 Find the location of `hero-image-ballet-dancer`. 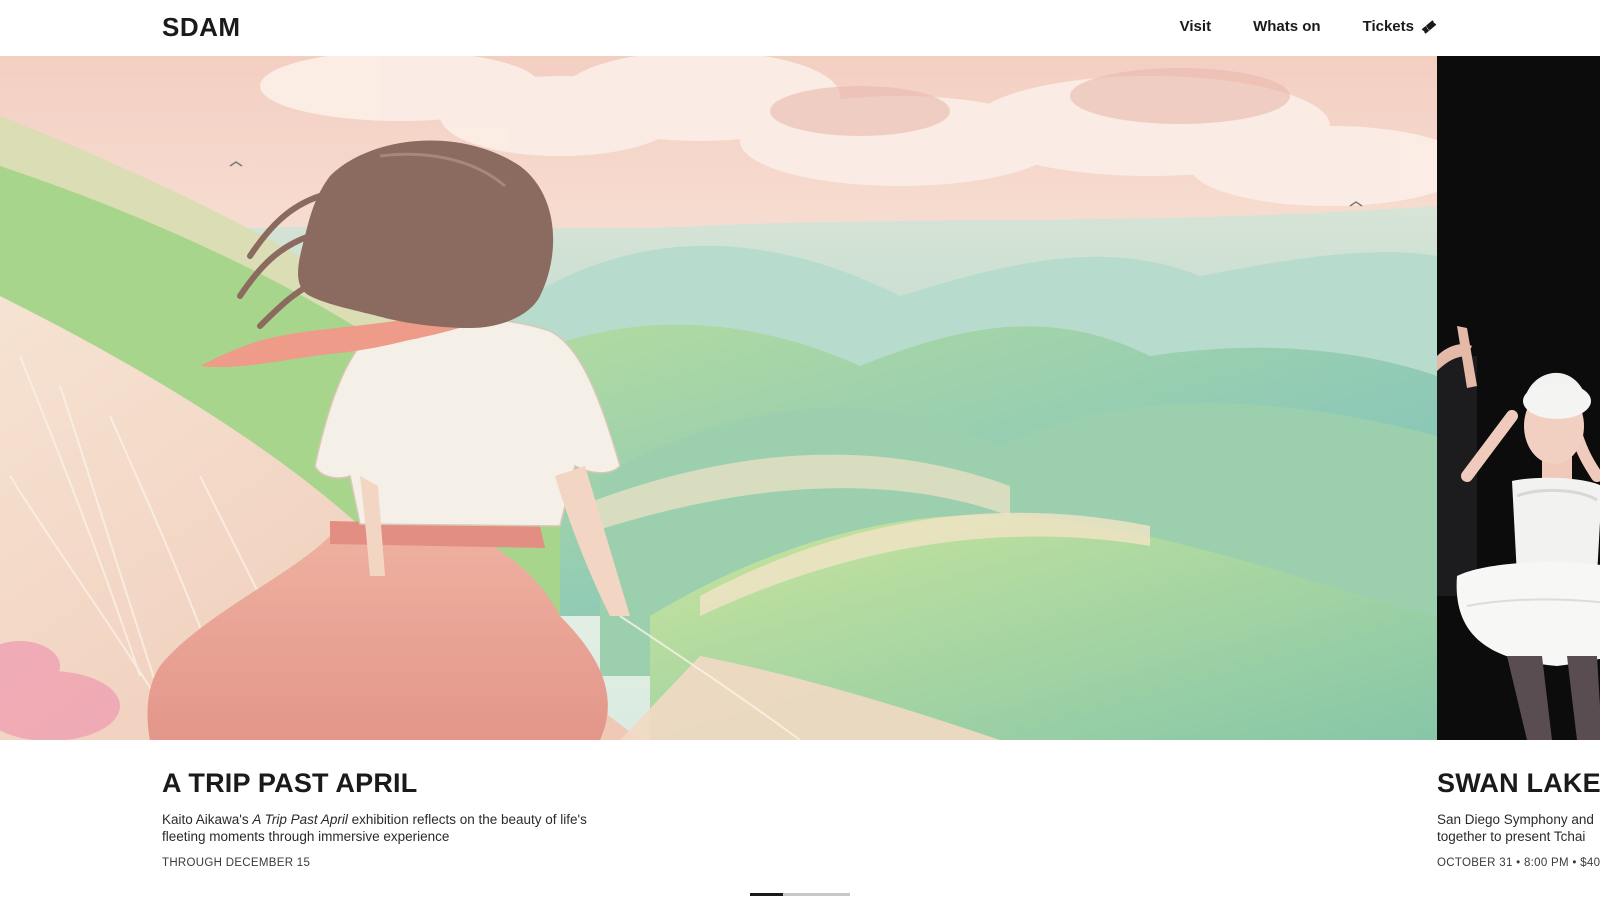

hero-image-ballet-dancer is located at coordinates (1518, 398).